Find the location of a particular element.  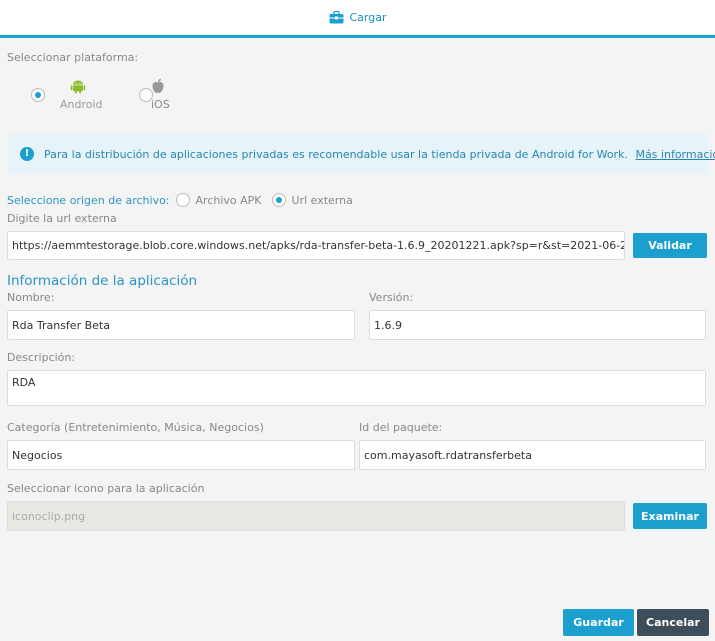

apk-label: Archivo APK is located at coordinates (229, 200).